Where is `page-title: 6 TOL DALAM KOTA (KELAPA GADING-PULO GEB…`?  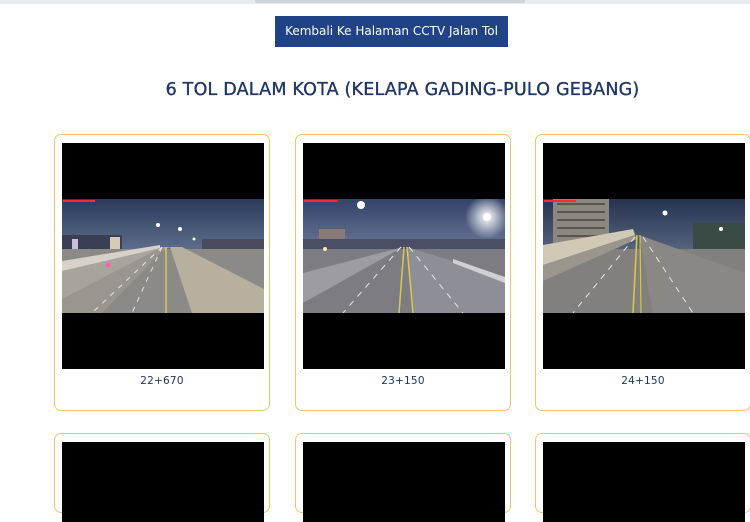
page-title: 6 TOL DALAM KOTA (KELAPA GADING-PULO GEB… is located at coordinates (402, 90).